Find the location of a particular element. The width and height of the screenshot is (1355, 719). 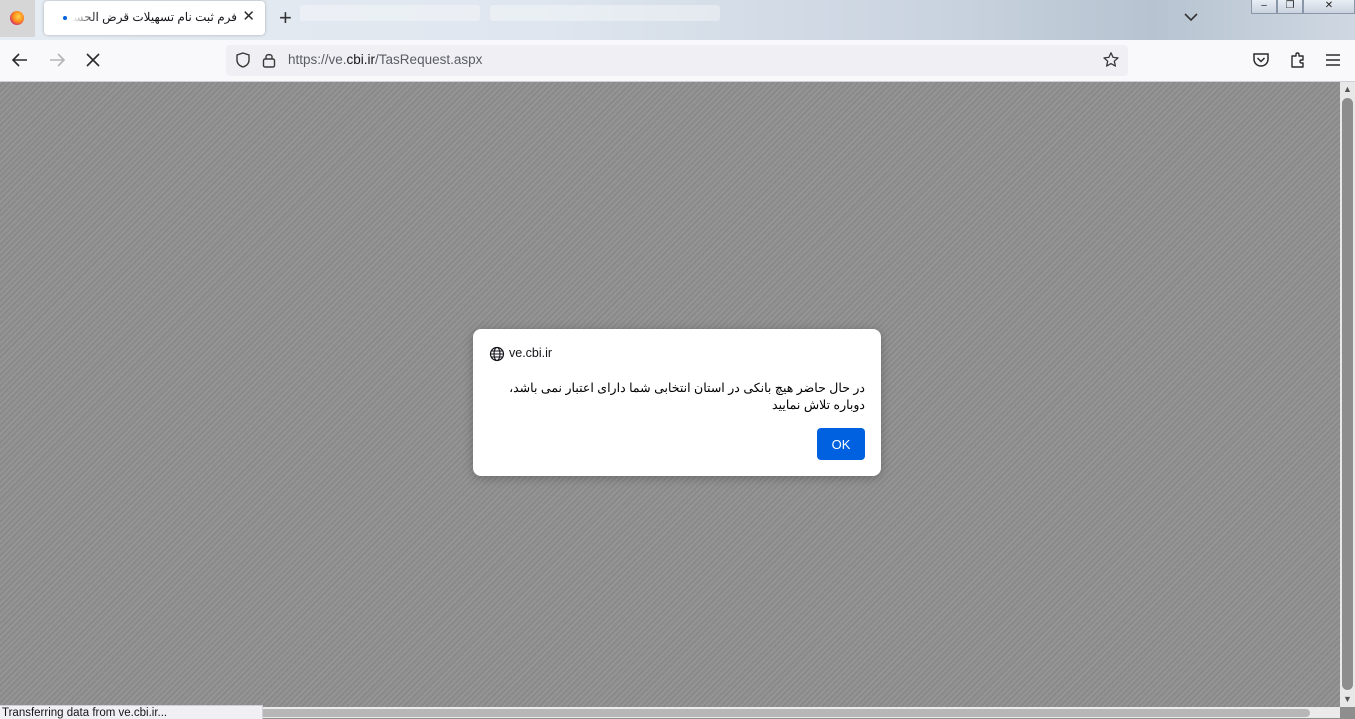

tab-close-icon: ✕ is located at coordinates (248, 17).